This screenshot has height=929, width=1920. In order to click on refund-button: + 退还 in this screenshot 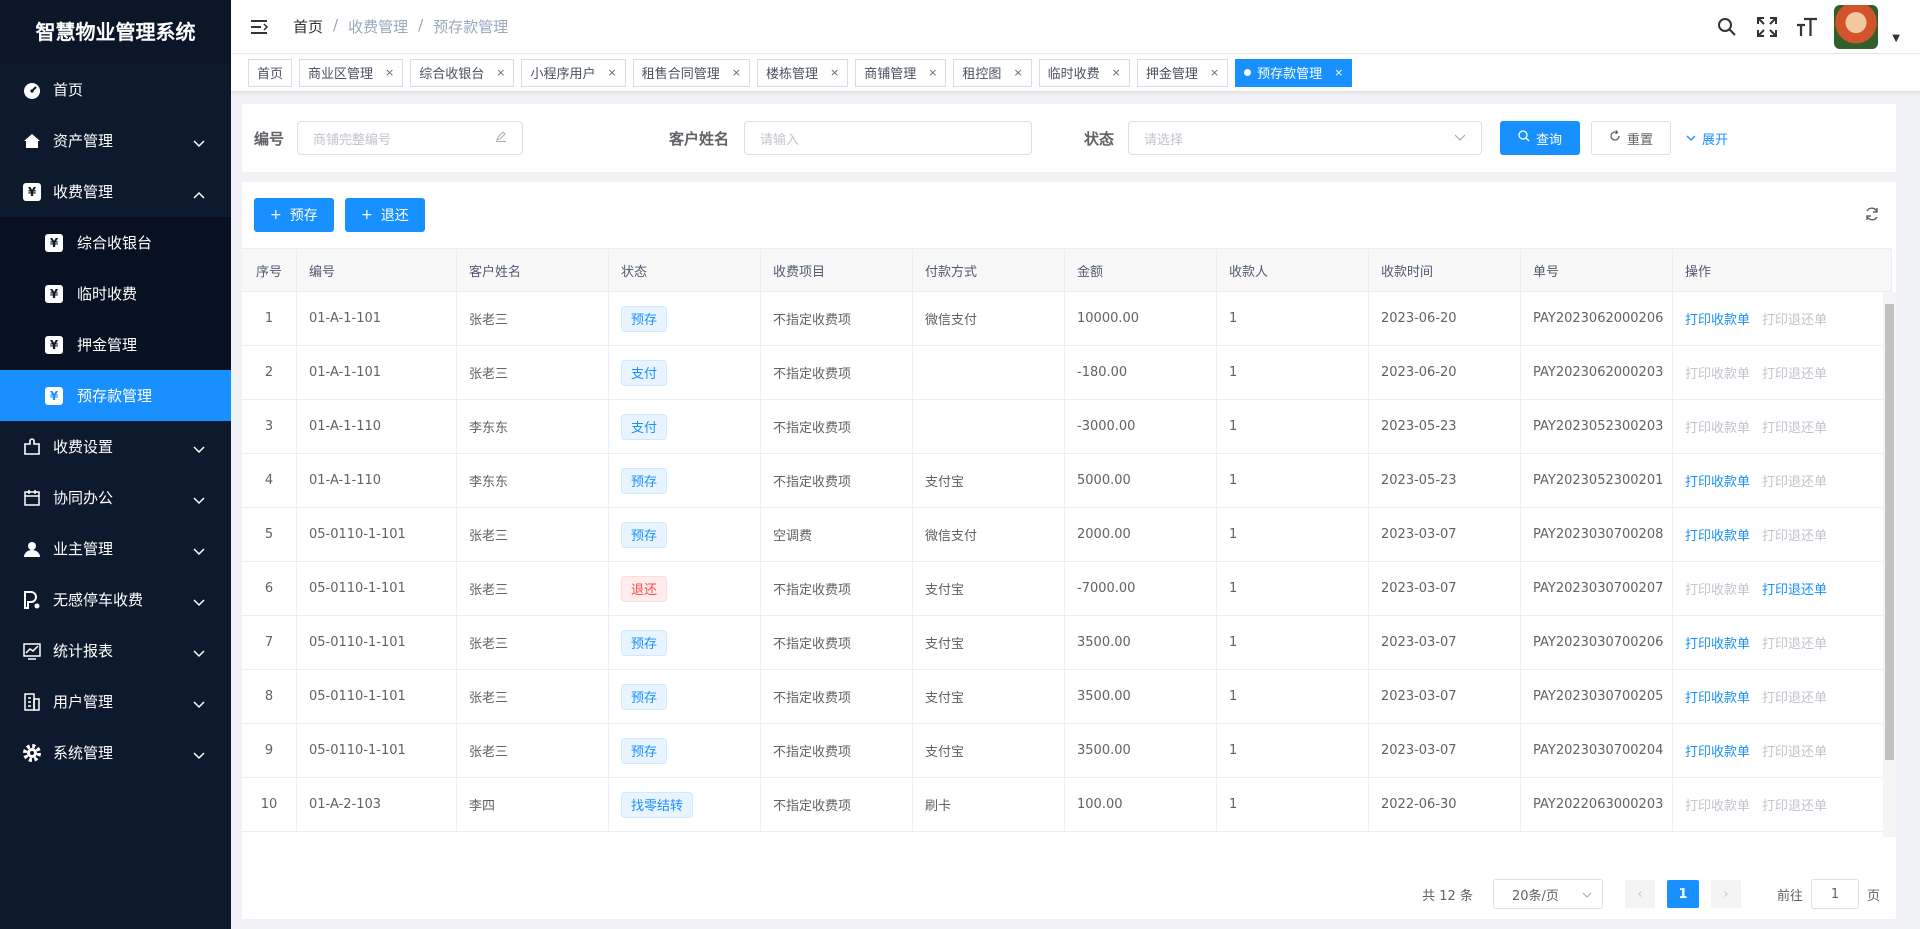, I will do `click(385, 215)`.